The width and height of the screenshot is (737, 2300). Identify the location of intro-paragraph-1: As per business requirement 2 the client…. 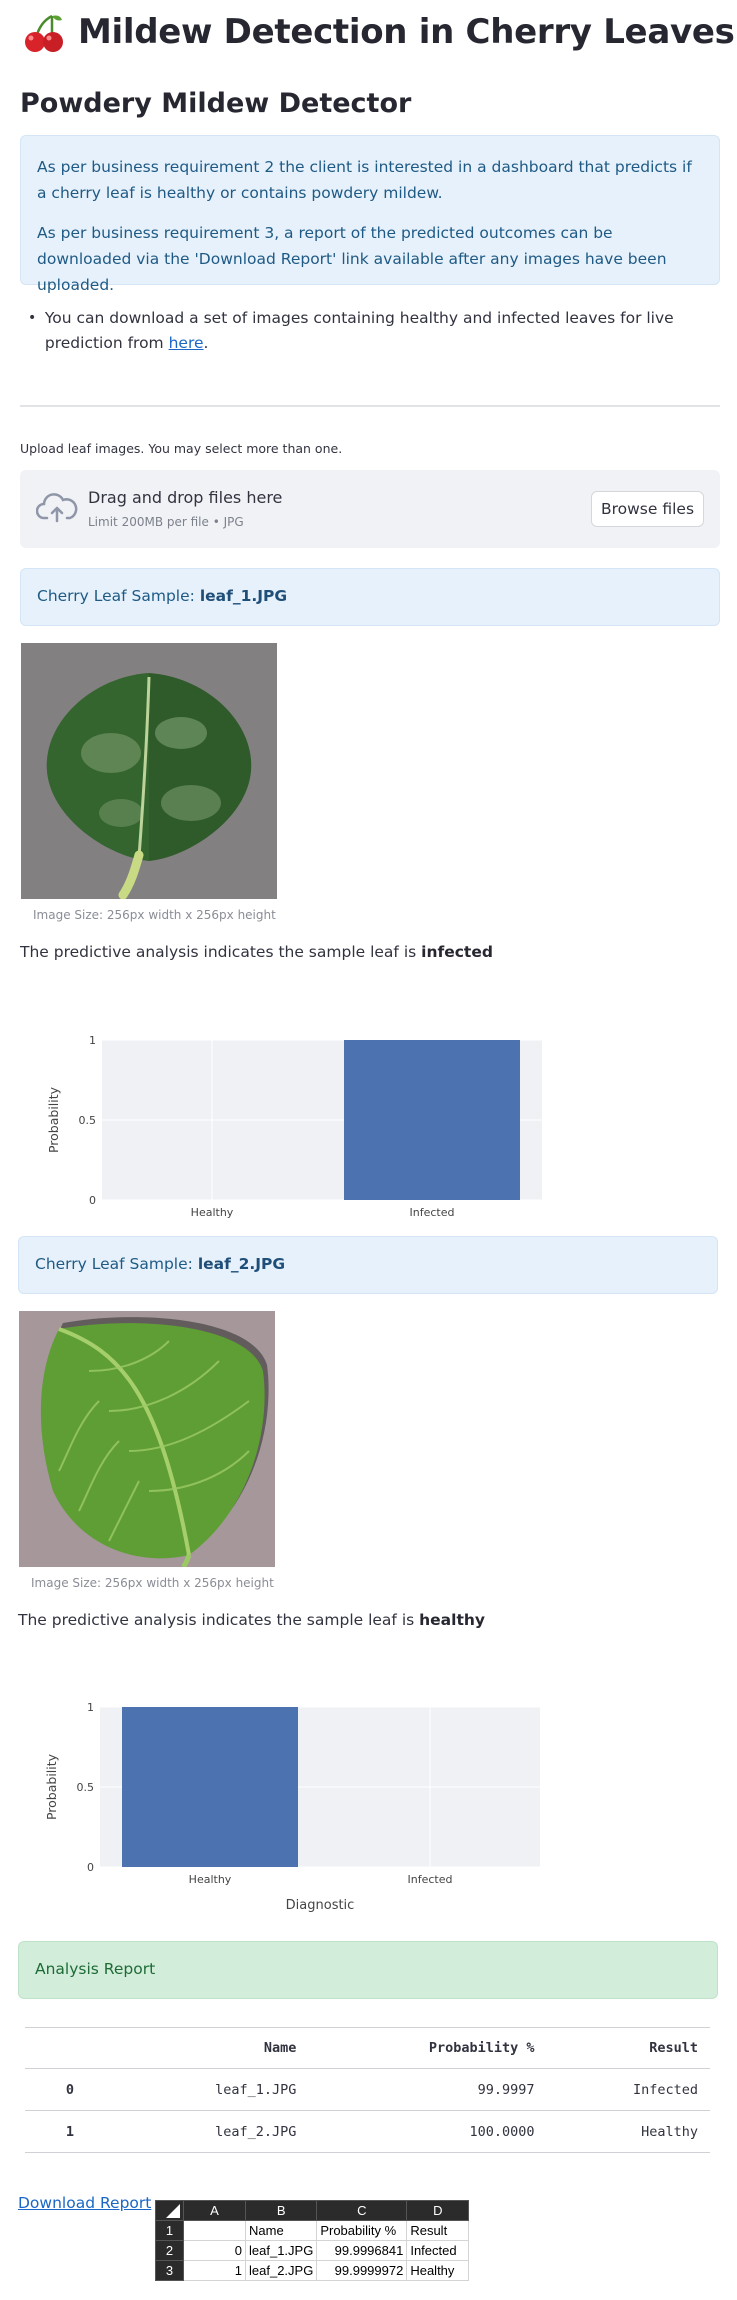
(364, 180).